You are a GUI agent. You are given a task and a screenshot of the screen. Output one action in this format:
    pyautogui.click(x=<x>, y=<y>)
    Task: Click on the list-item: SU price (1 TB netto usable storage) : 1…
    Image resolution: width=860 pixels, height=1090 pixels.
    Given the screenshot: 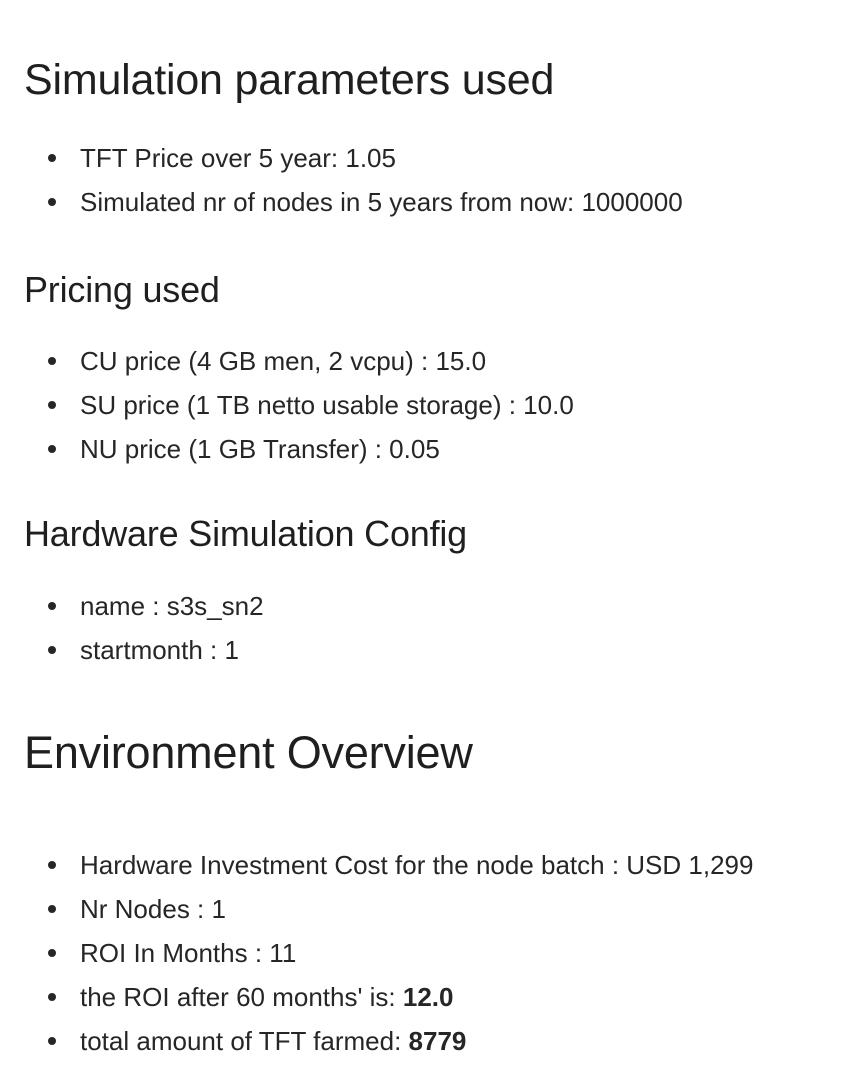 What is the action you would take?
    pyautogui.click(x=437, y=405)
    